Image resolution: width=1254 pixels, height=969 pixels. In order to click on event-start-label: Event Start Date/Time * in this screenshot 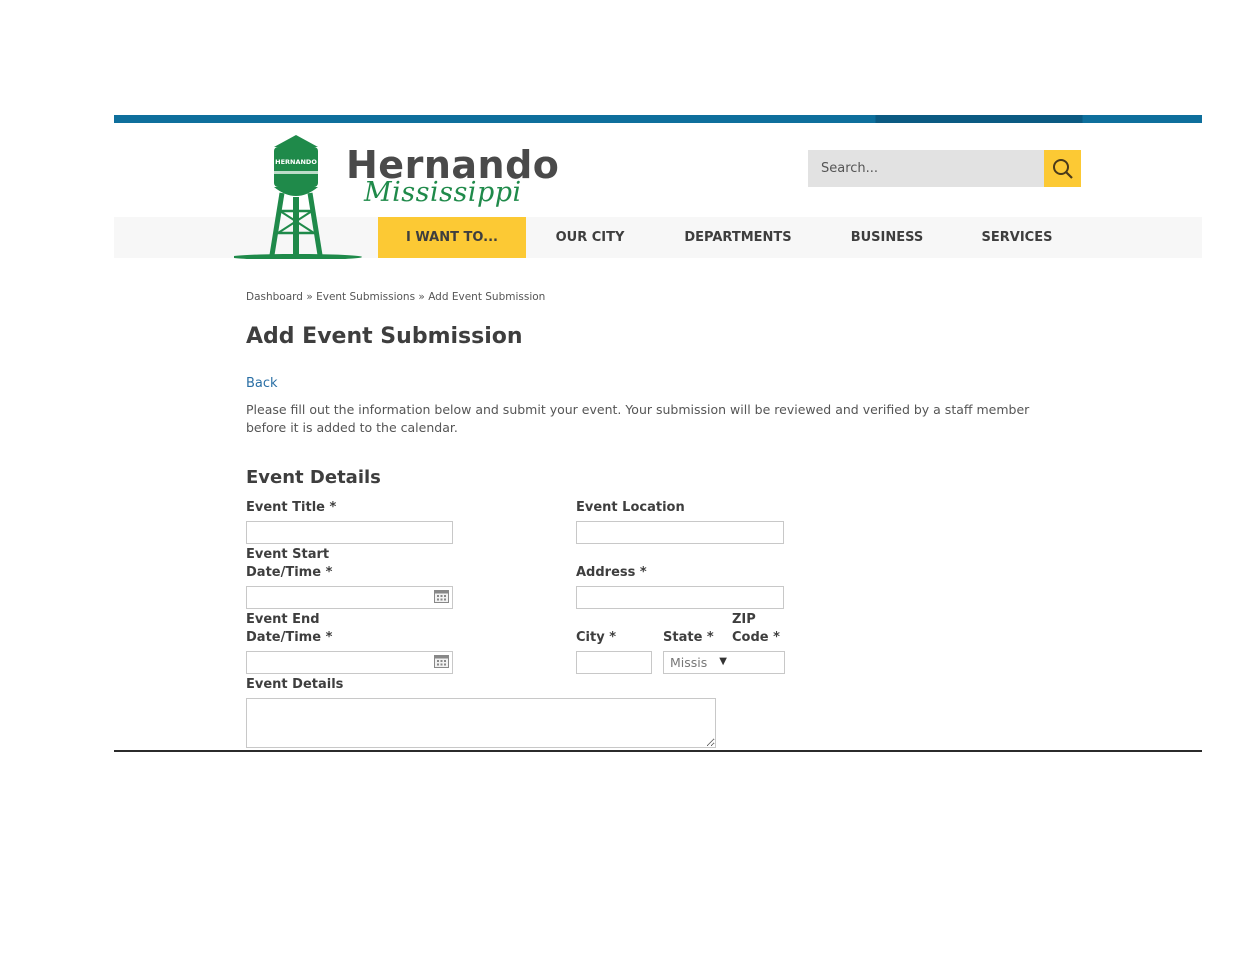, I will do `click(289, 563)`.